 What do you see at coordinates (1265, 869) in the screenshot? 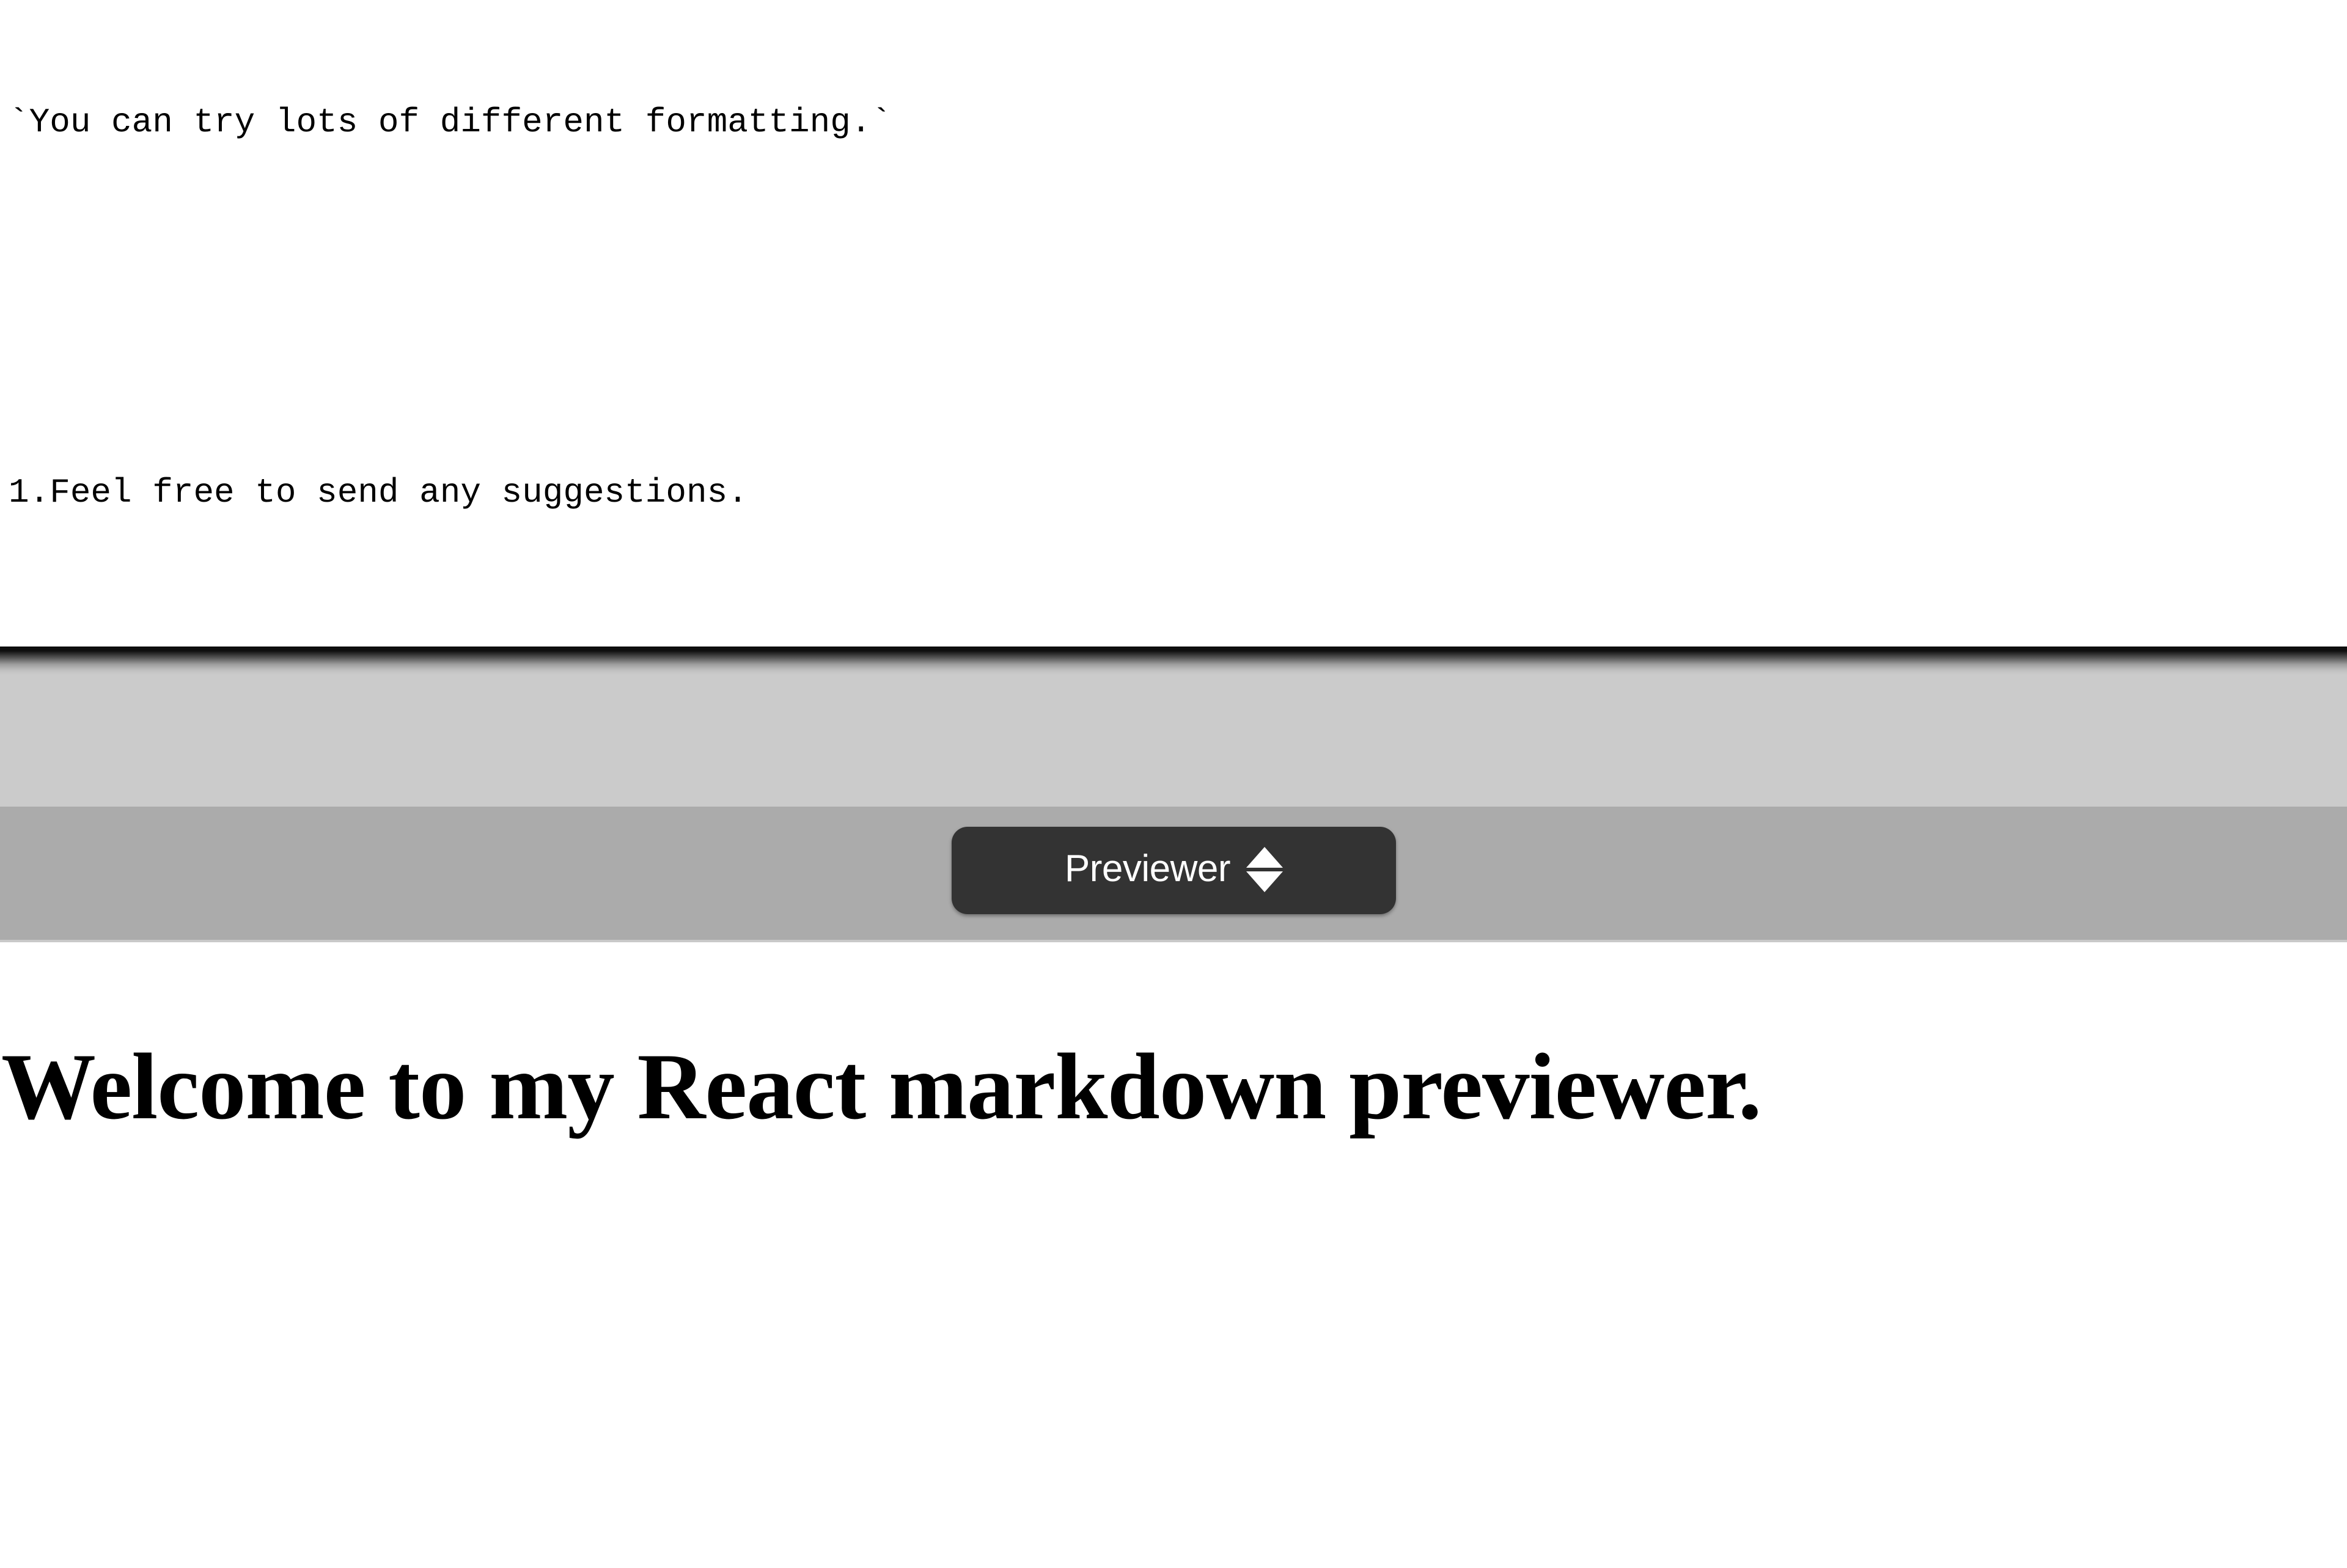
I see `up-down-arrows-icon` at bounding box center [1265, 869].